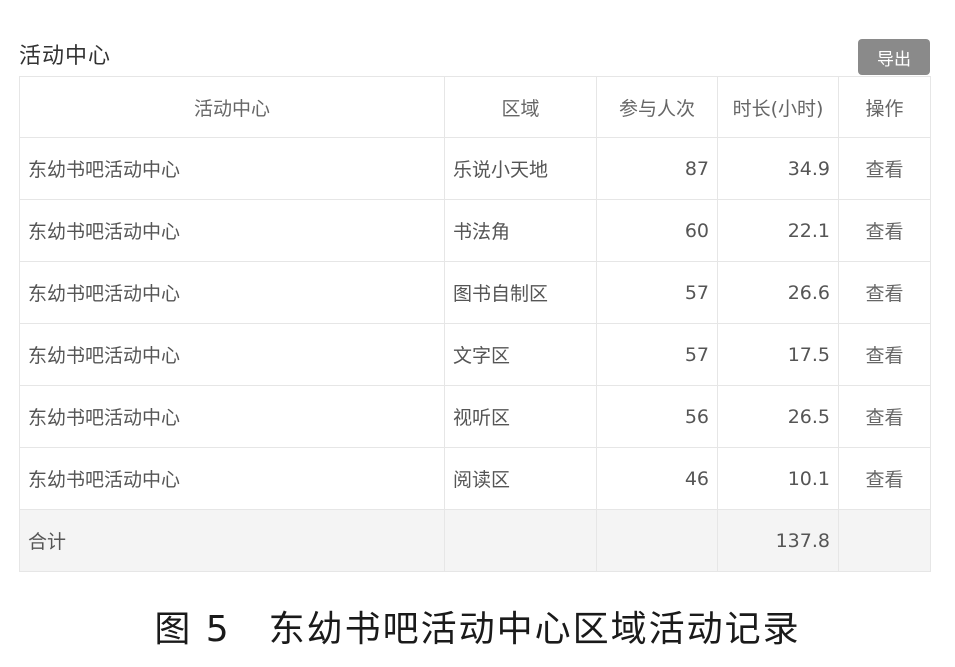 The image size is (955, 667). Describe the element at coordinates (778, 292) in the screenshot. I see `cell-hours: 26.6` at that location.